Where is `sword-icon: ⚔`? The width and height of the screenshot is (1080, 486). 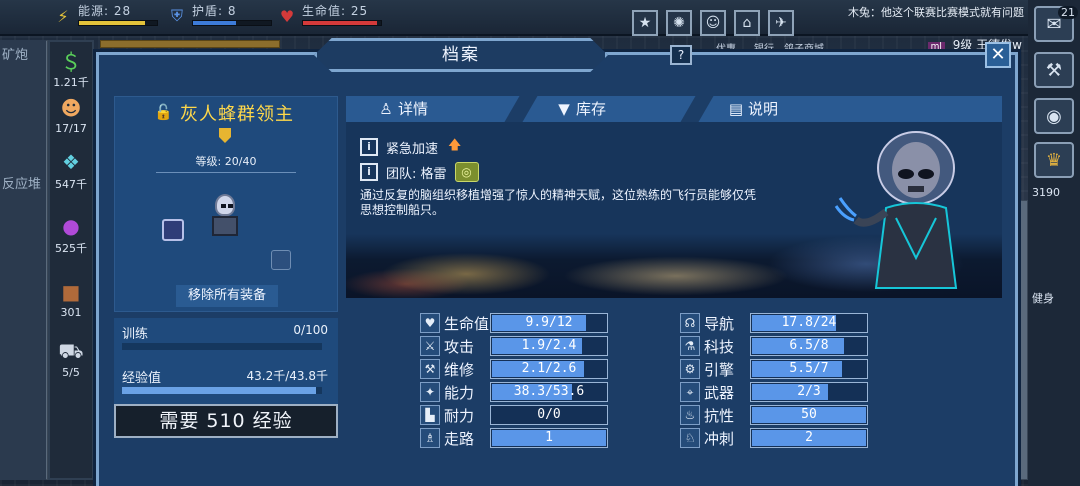 sword-icon: ⚔ is located at coordinates (430, 346).